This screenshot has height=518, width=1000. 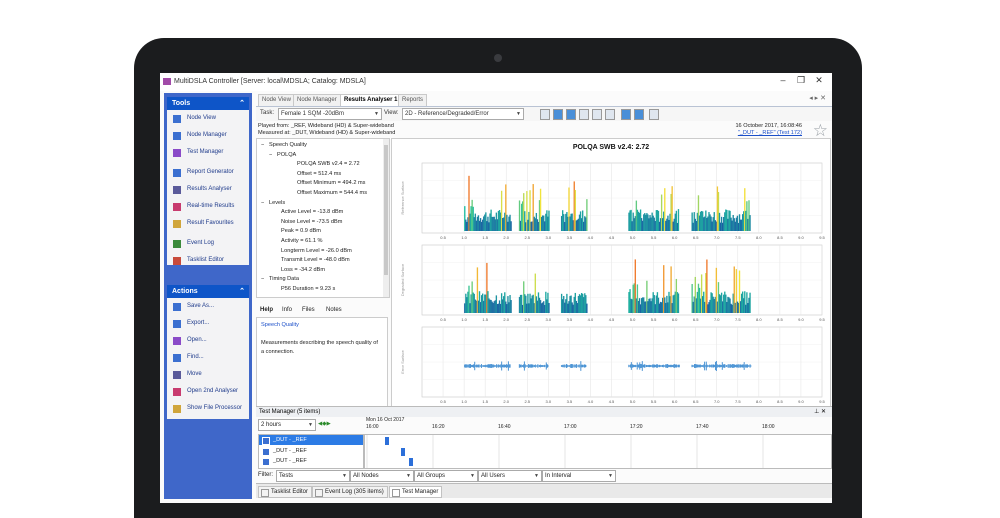 I want to click on prev-icon, so click(x=558, y=114).